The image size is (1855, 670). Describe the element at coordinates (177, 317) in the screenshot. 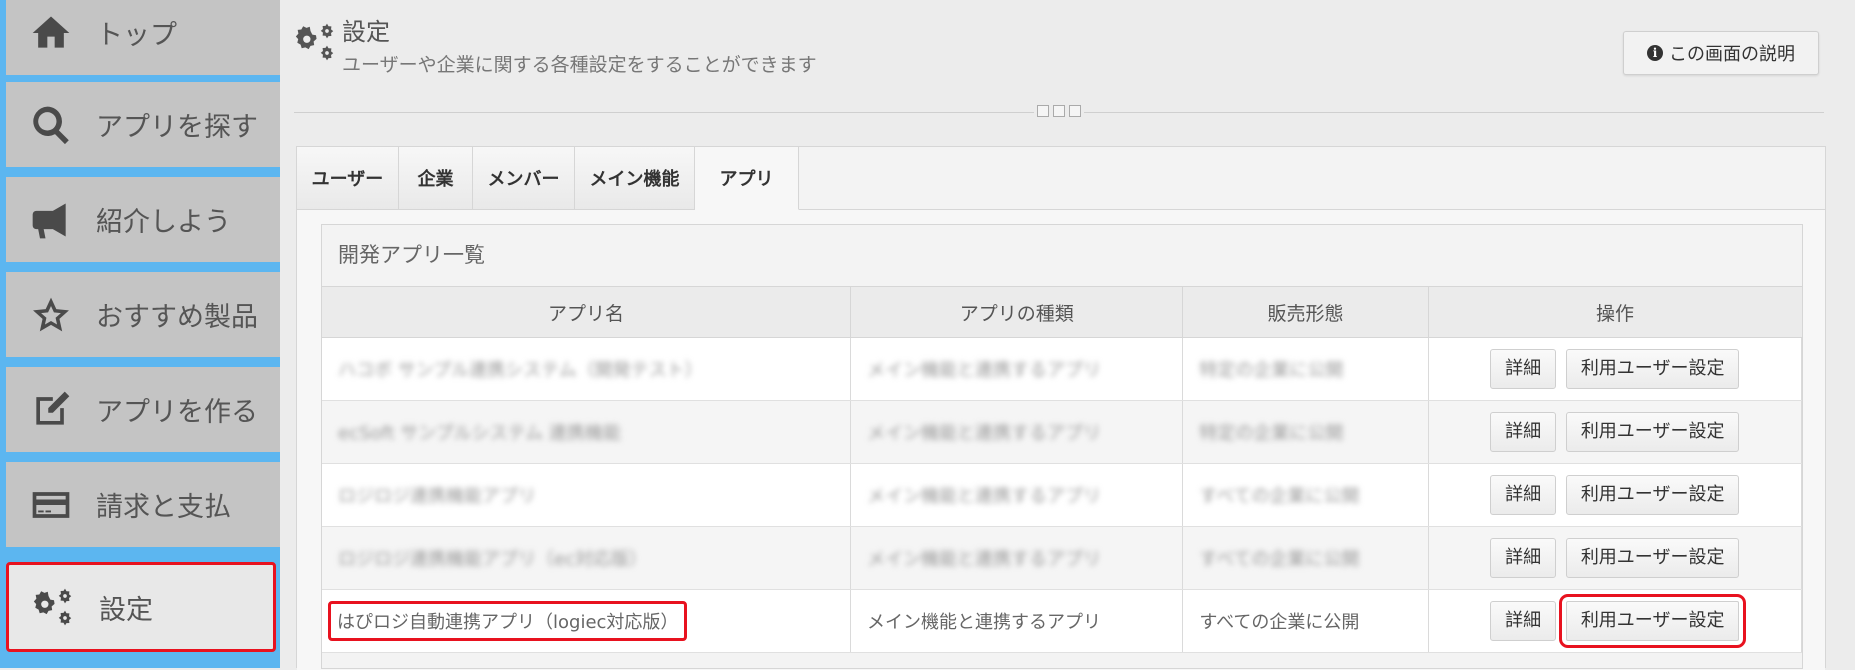

I see `sidebar-item-label: おすすめ製品` at that location.